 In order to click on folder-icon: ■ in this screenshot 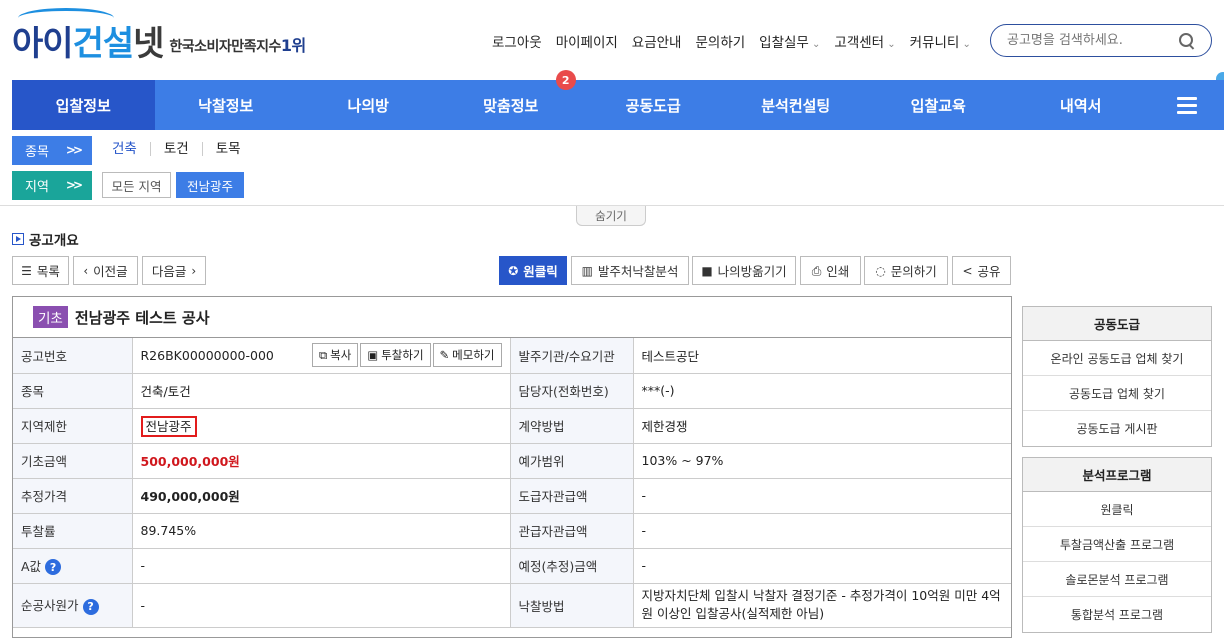, I will do `click(707, 270)`.